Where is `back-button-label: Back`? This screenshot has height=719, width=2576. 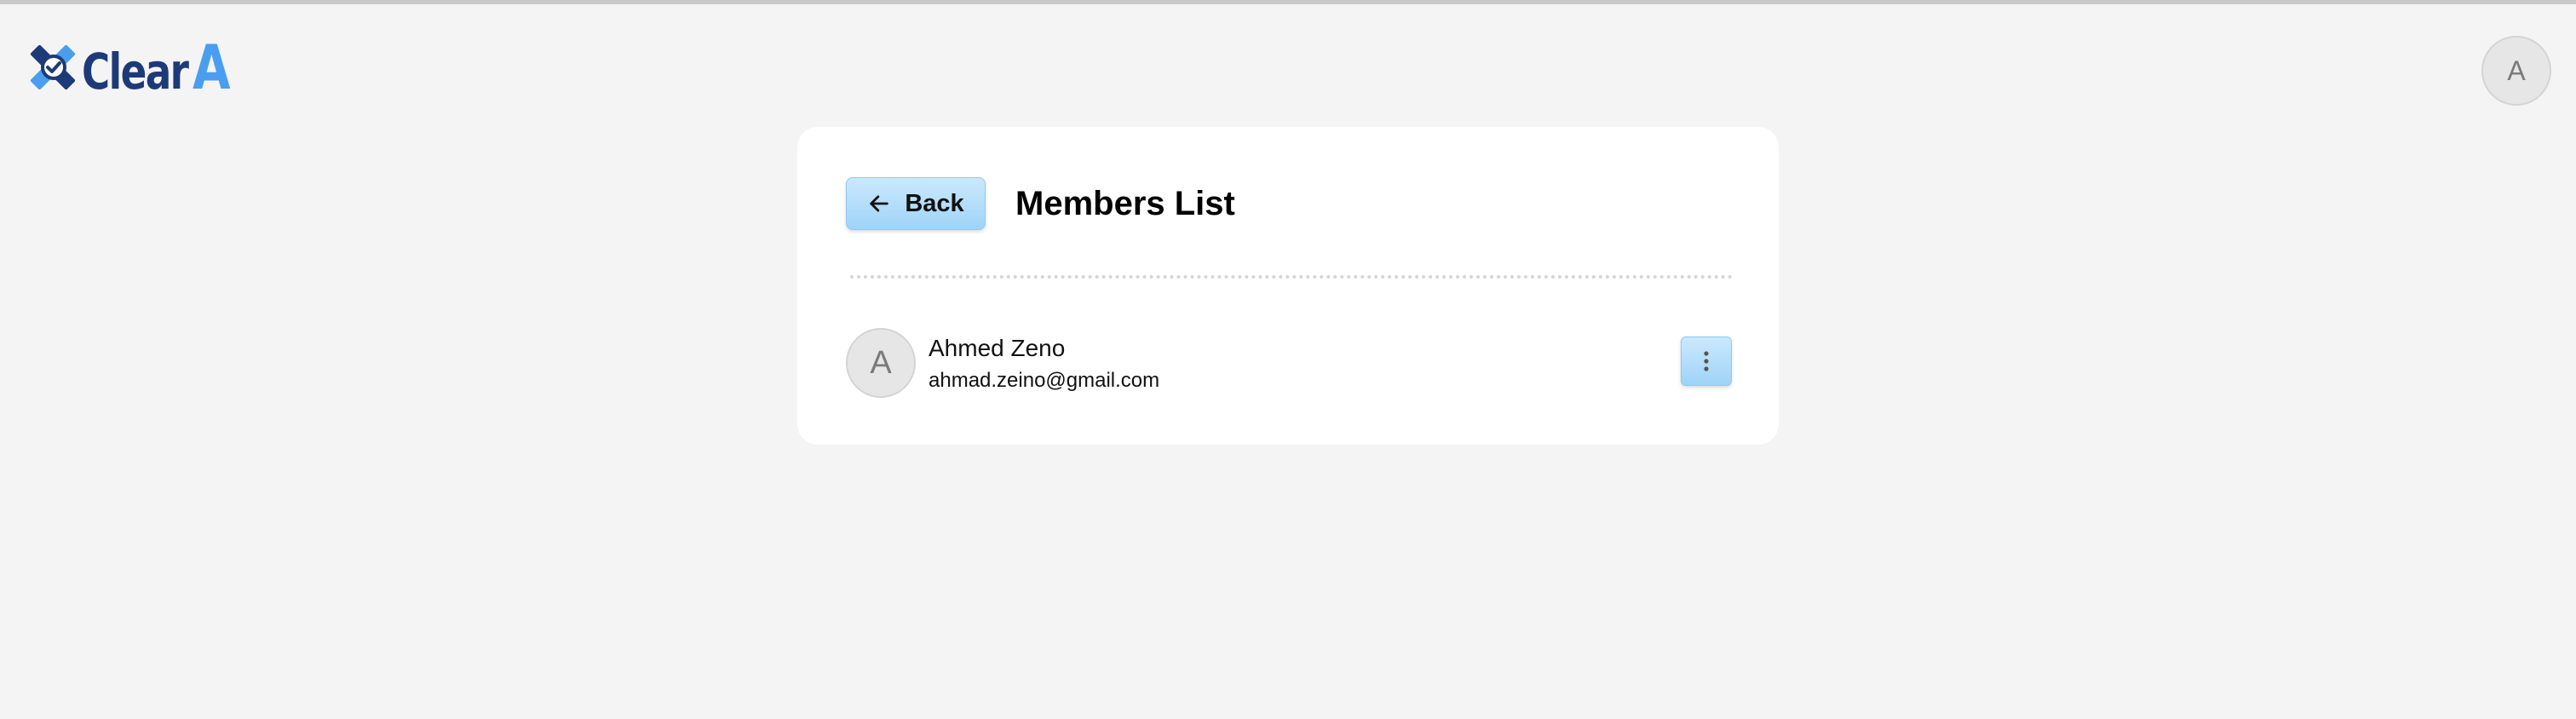 back-button-label: Back is located at coordinates (935, 203).